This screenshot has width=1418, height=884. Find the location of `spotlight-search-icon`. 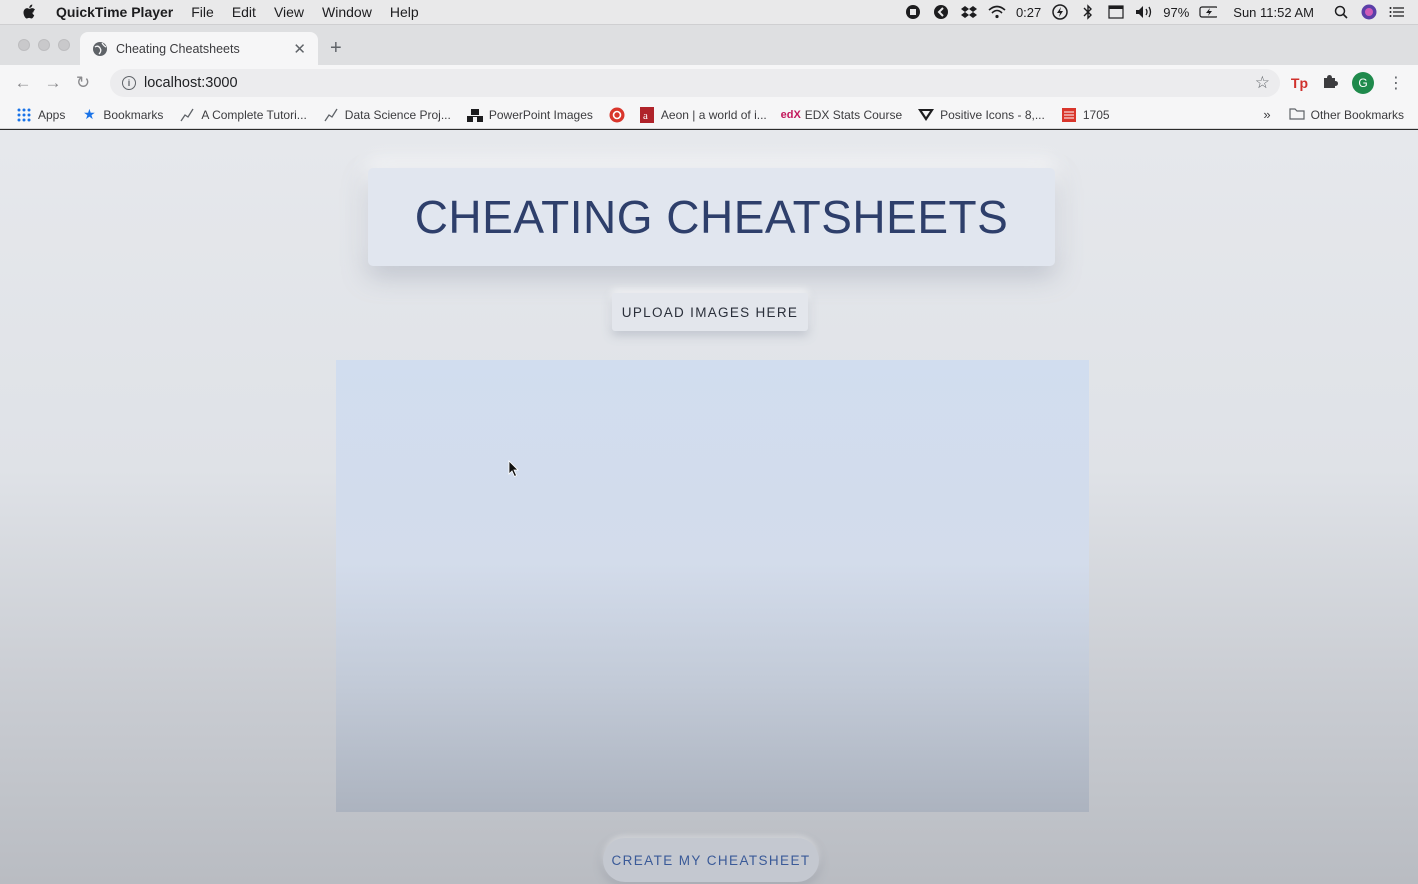

spotlight-search-icon is located at coordinates (1341, 12).